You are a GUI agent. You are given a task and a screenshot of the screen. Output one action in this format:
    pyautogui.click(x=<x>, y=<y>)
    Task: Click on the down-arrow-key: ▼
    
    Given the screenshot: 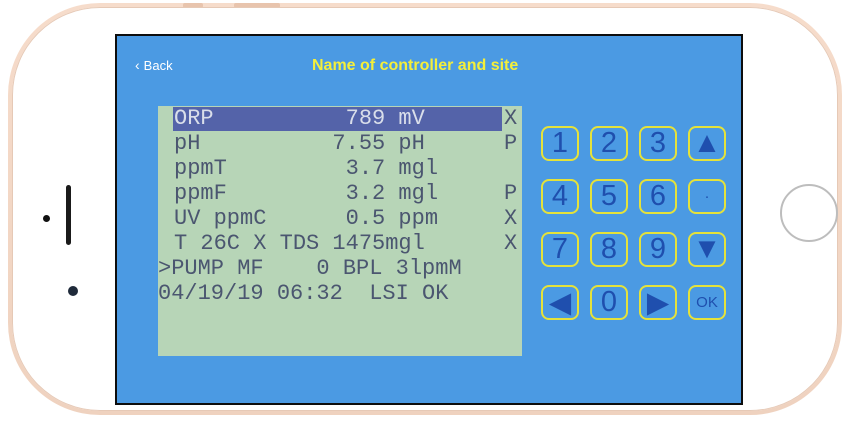 What is the action you would take?
    pyautogui.click(x=707, y=249)
    